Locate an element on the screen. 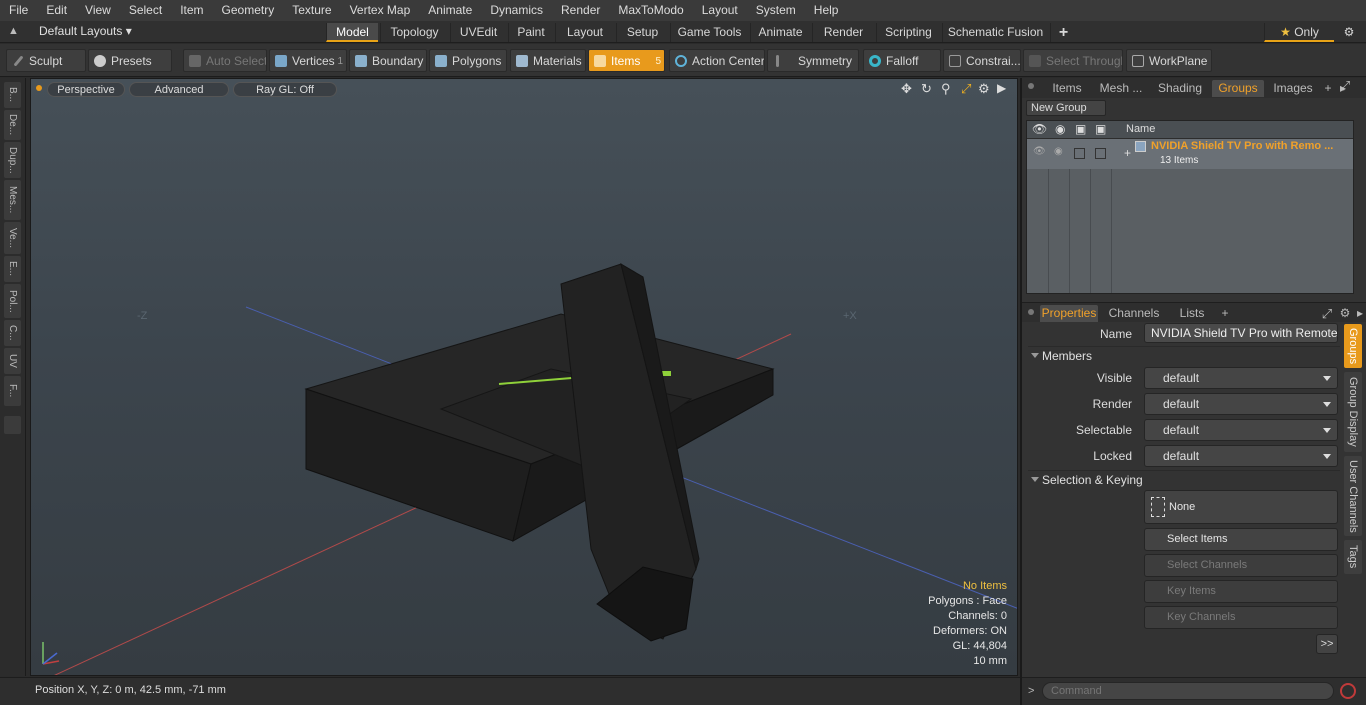  symmetry-button: Symmetry is located at coordinates (813, 60).